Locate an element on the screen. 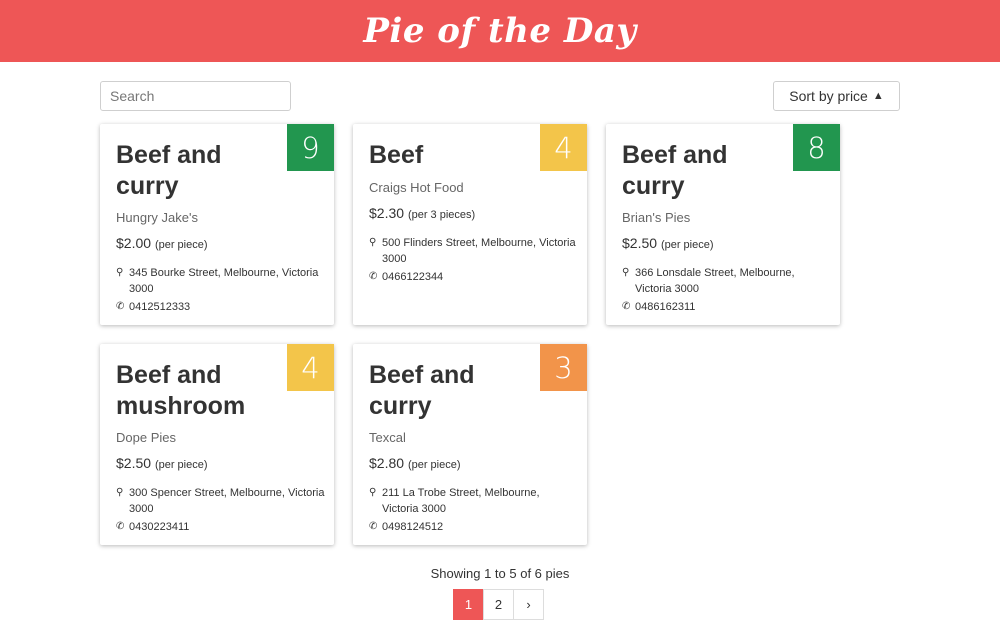  rating-badge: 8 is located at coordinates (816, 147).